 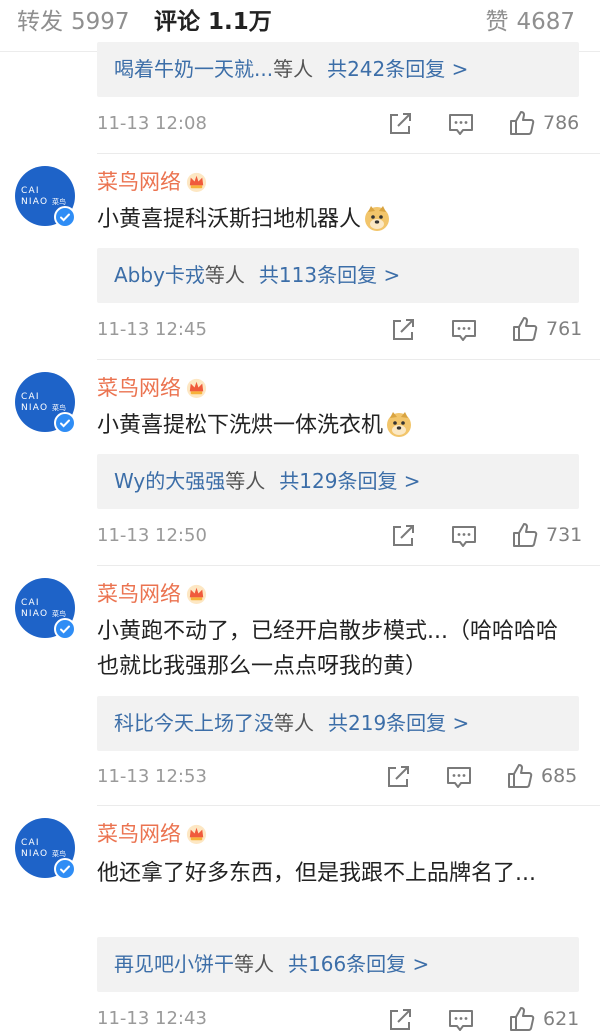 I want to click on reply-summary: Abby卡戎等人 共113条回复 >, so click(x=338, y=275).